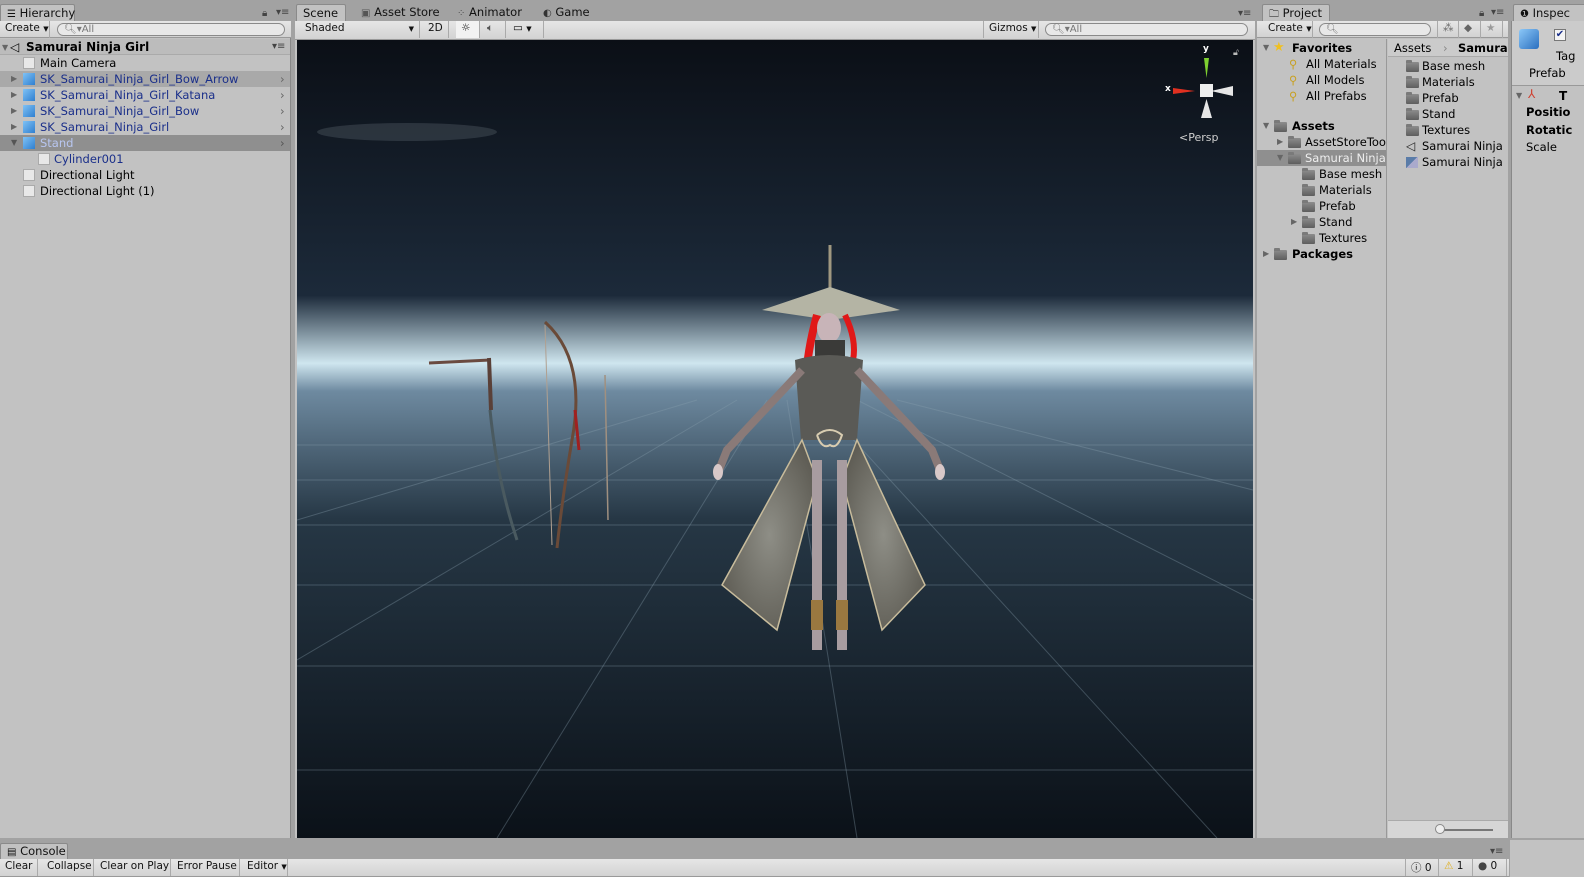 The height and width of the screenshot is (877, 1584). What do you see at coordinates (1321, 158) in the screenshot?
I see `asset-tree-item-selected: ▼ Samurai Ninja` at bounding box center [1321, 158].